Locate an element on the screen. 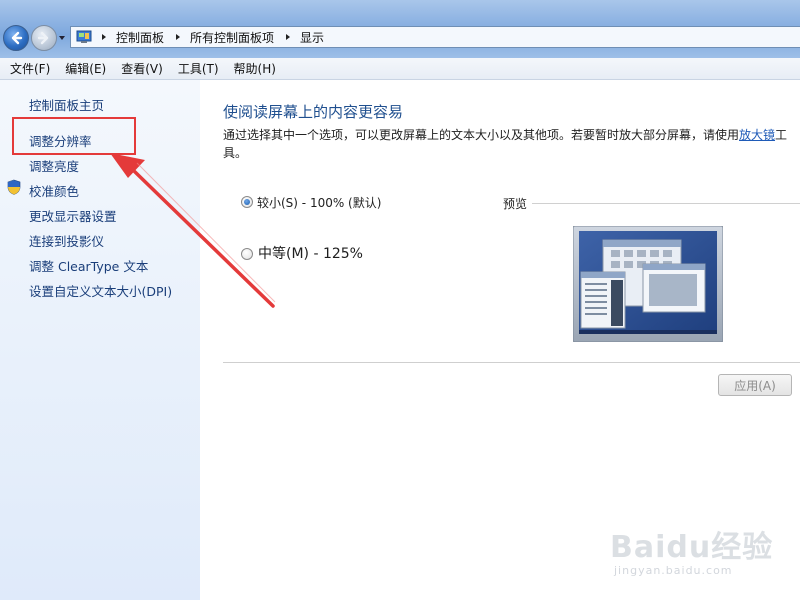 Image resolution: width=800 pixels, height=600 pixels. radio-medium-label: 中等(M) - 125% is located at coordinates (310, 253).